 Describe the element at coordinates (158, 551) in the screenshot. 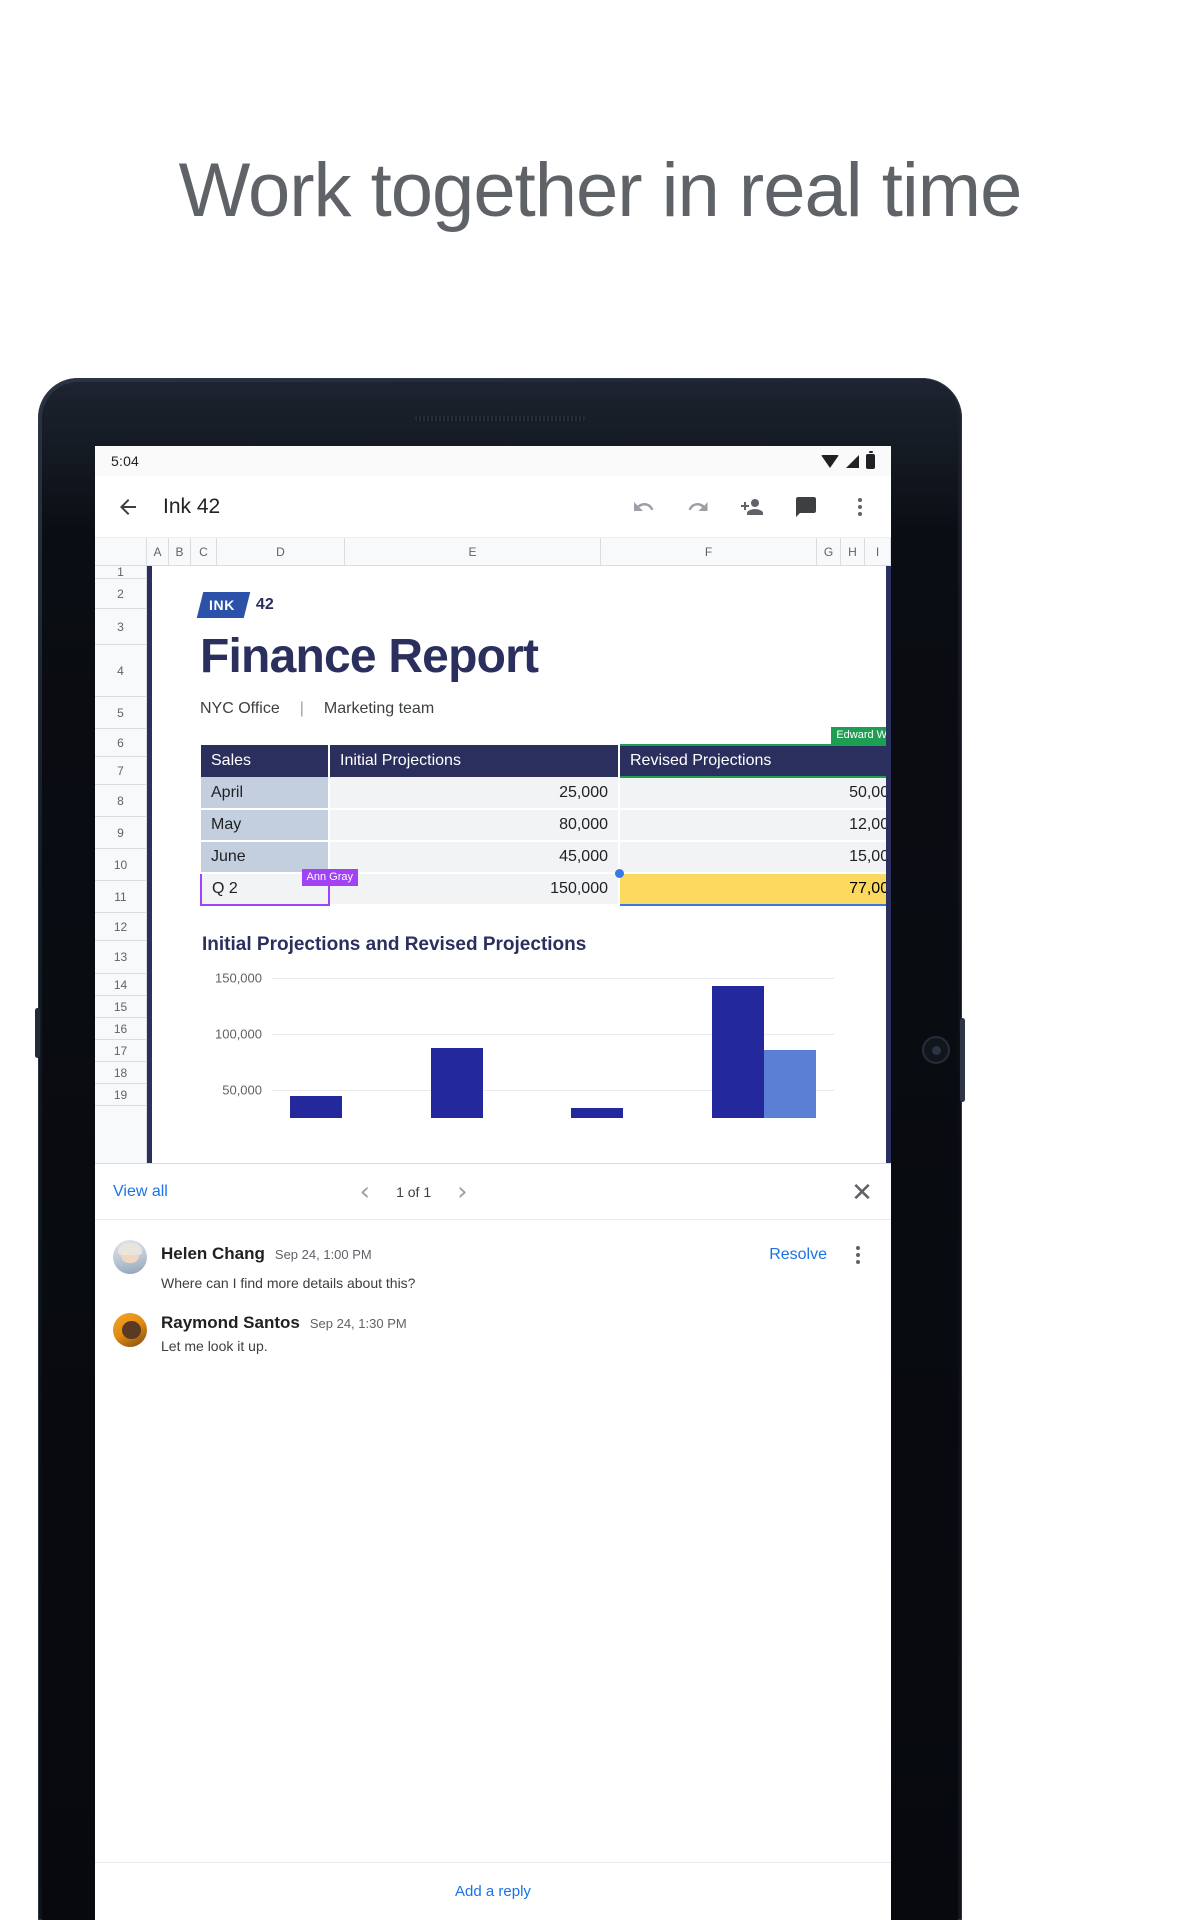

I see `column-header-A: A` at that location.